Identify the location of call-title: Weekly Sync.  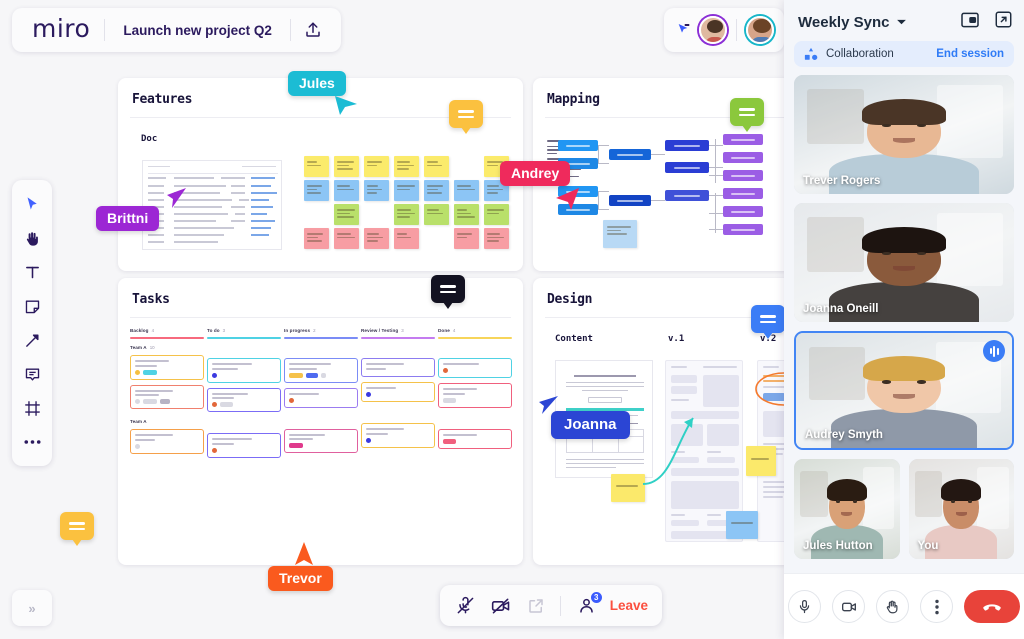
(843, 22).